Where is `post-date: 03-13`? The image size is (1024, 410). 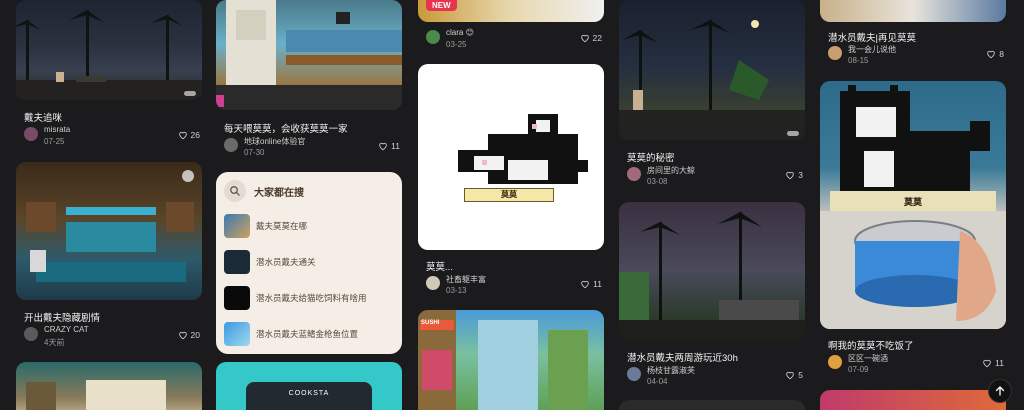
post-date: 03-13 is located at coordinates (456, 290).